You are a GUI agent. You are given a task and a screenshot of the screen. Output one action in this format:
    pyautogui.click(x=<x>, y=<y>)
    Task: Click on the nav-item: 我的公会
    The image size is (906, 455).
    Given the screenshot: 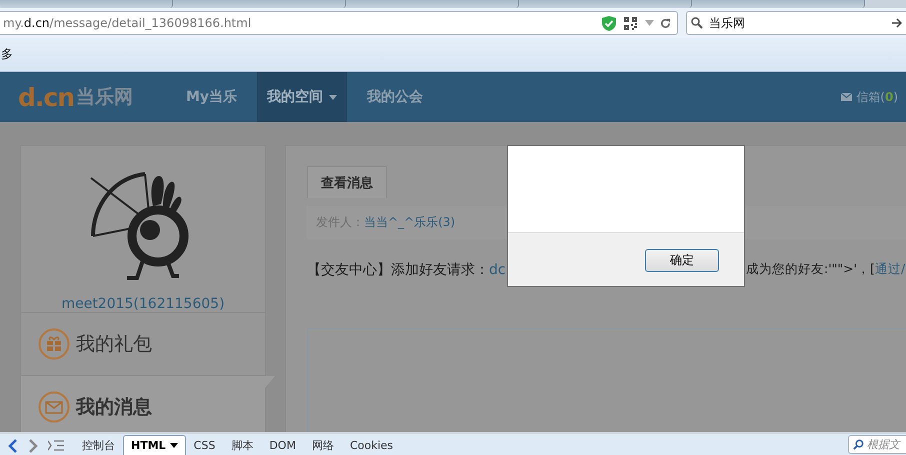 What is the action you would take?
    pyautogui.click(x=395, y=97)
    